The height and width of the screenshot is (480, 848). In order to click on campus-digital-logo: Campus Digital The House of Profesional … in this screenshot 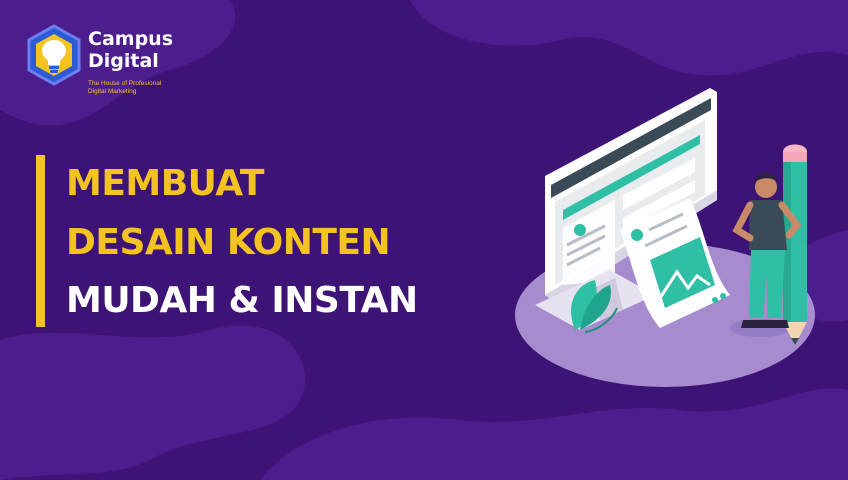, I will do `click(116, 69)`.